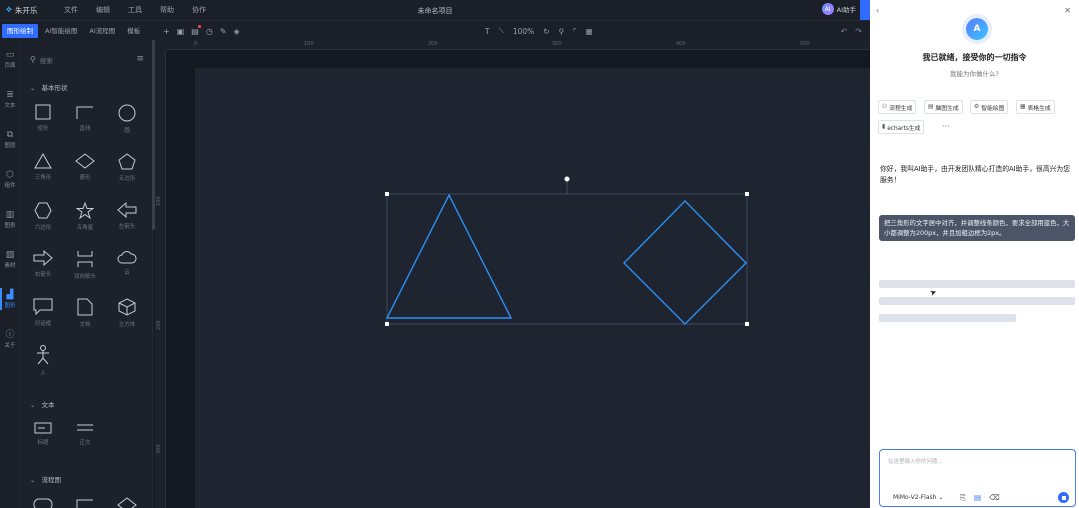 Image resolution: width=1079 pixels, height=508 pixels. I want to click on resize-handle-ne, so click(747, 194).